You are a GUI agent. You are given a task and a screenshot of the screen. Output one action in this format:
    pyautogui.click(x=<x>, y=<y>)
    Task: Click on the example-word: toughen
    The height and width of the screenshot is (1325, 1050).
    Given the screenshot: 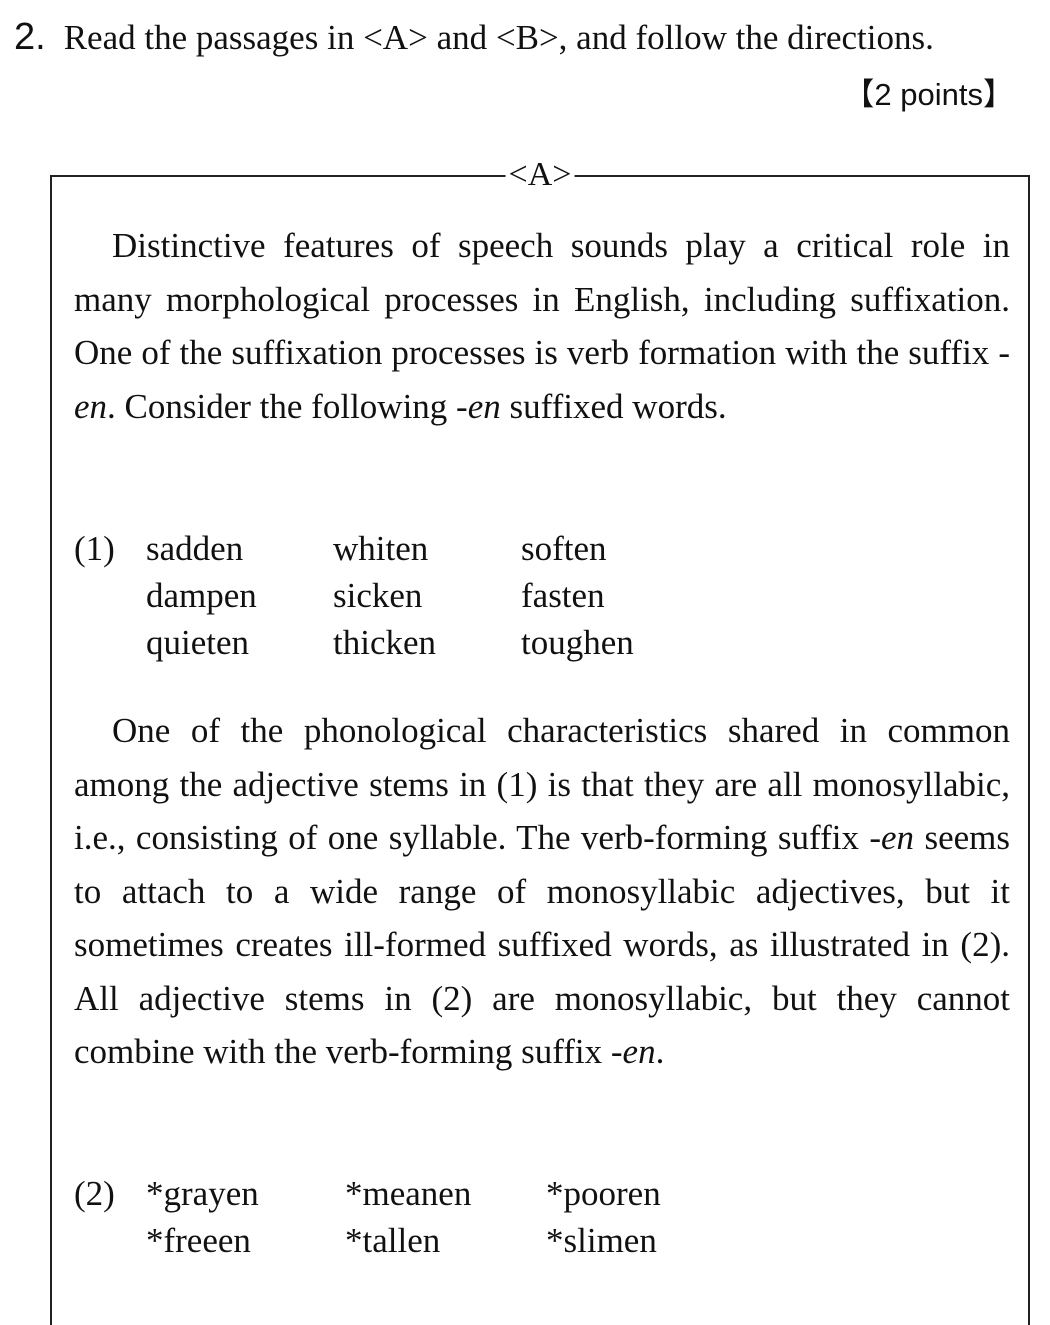 What is the action you would take?
    pyautogui.click(x=577, y=642)
    